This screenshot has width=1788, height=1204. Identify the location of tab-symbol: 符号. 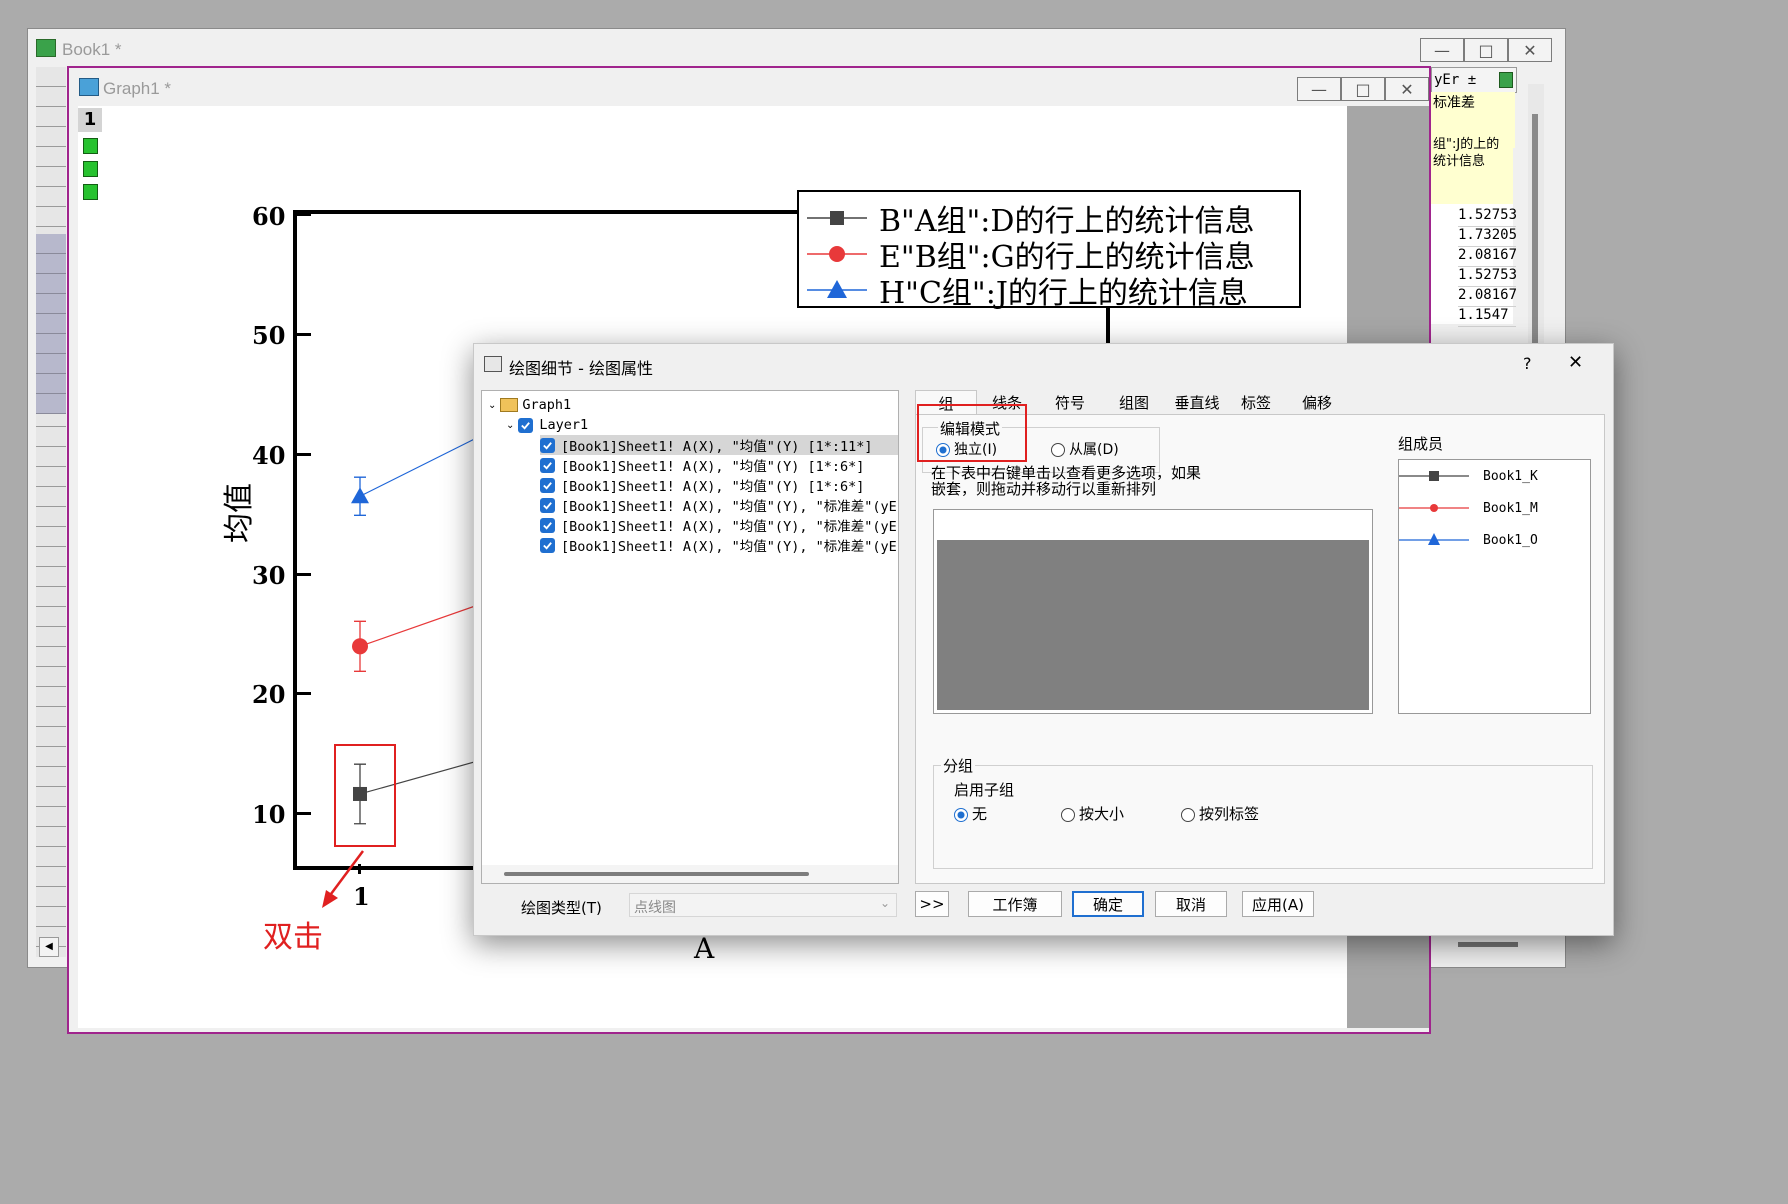
(1070, 402).